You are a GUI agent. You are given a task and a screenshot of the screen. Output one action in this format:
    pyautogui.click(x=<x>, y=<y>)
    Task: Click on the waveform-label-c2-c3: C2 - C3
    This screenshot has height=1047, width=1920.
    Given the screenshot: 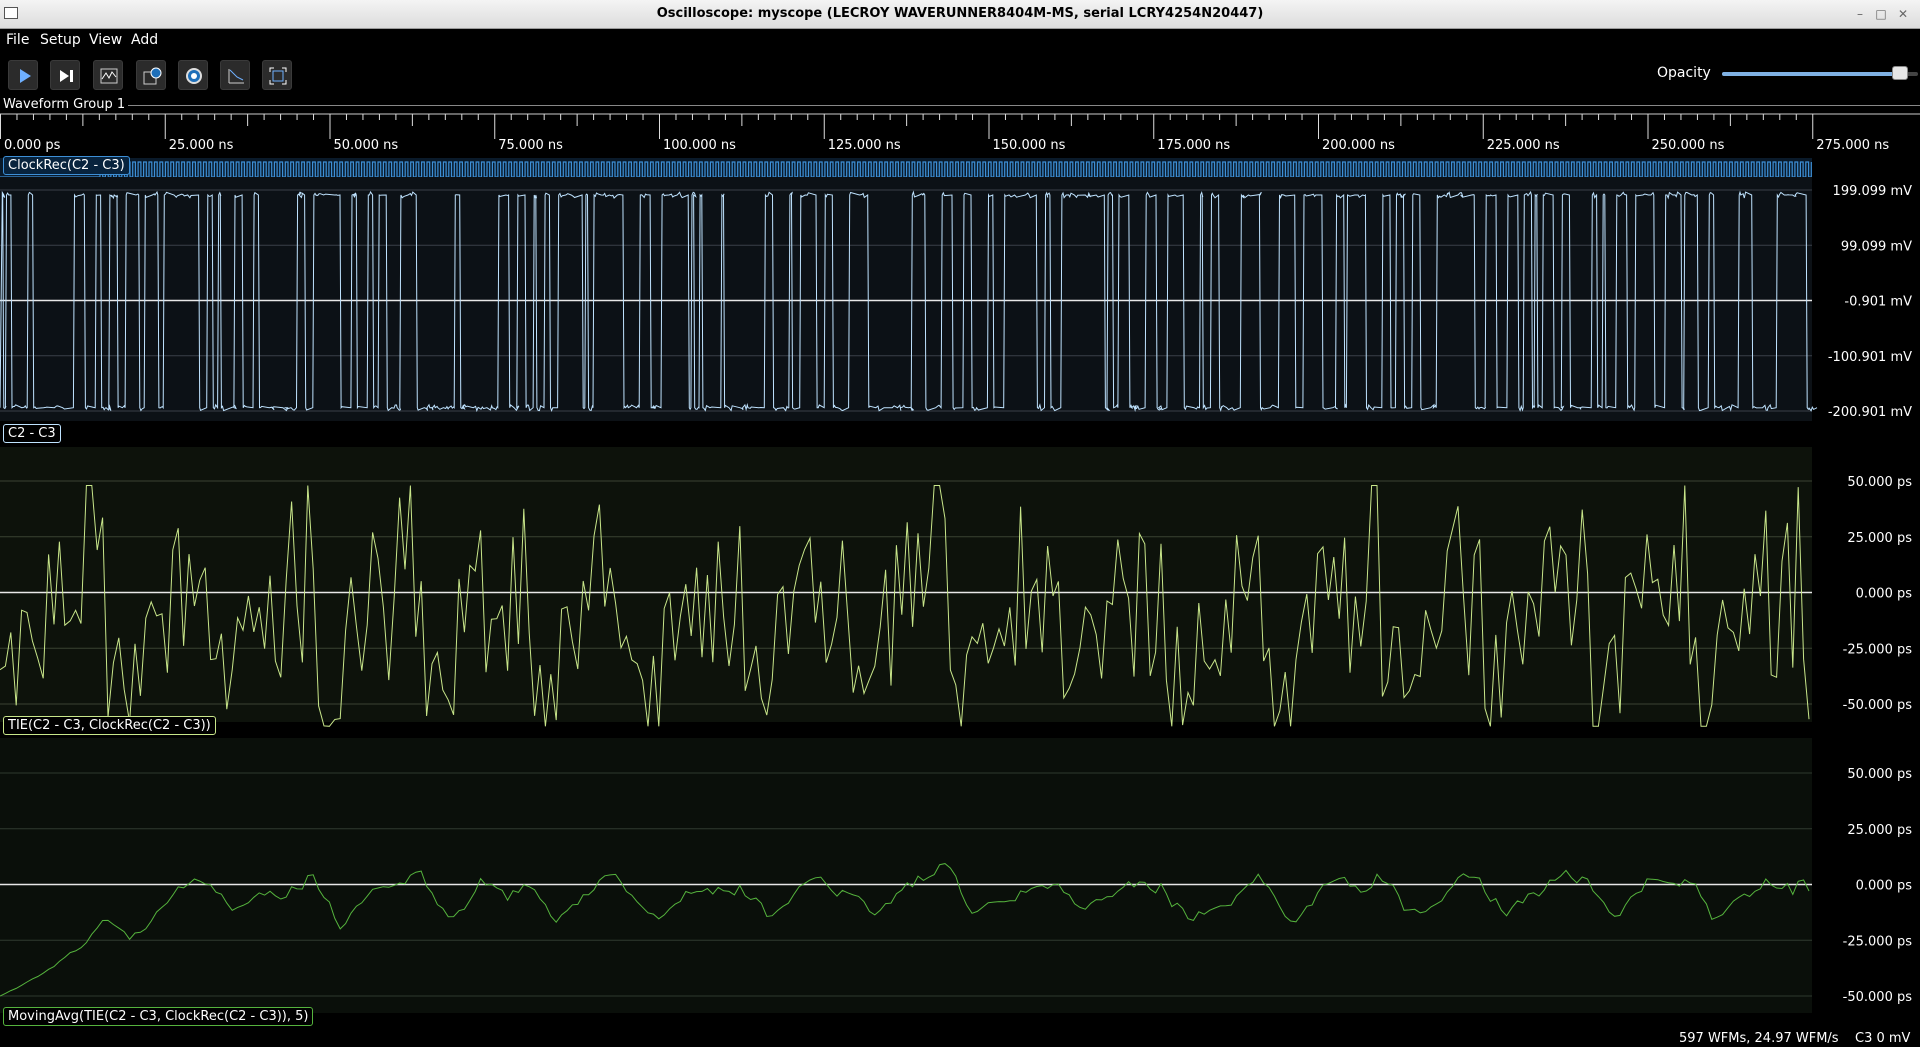 What is the action you would take?
    pyautogui.click(x=32, y=433)
    